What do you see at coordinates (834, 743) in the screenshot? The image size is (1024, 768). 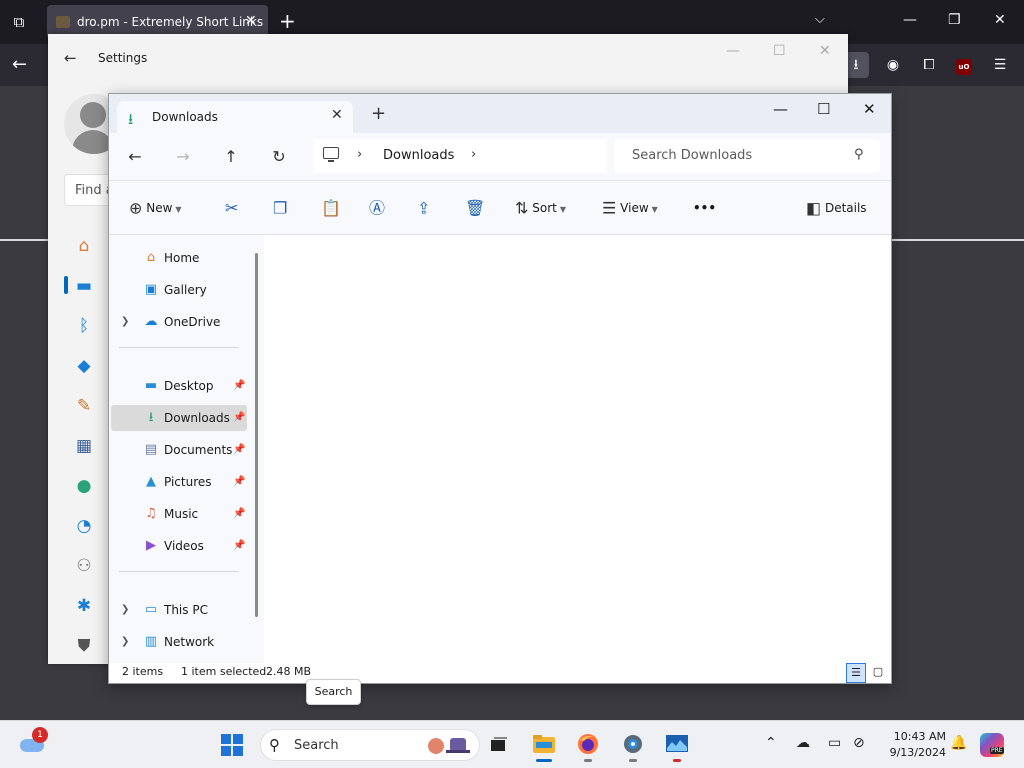 I see `display-icon: ▭` at bounding box center [834, 743].